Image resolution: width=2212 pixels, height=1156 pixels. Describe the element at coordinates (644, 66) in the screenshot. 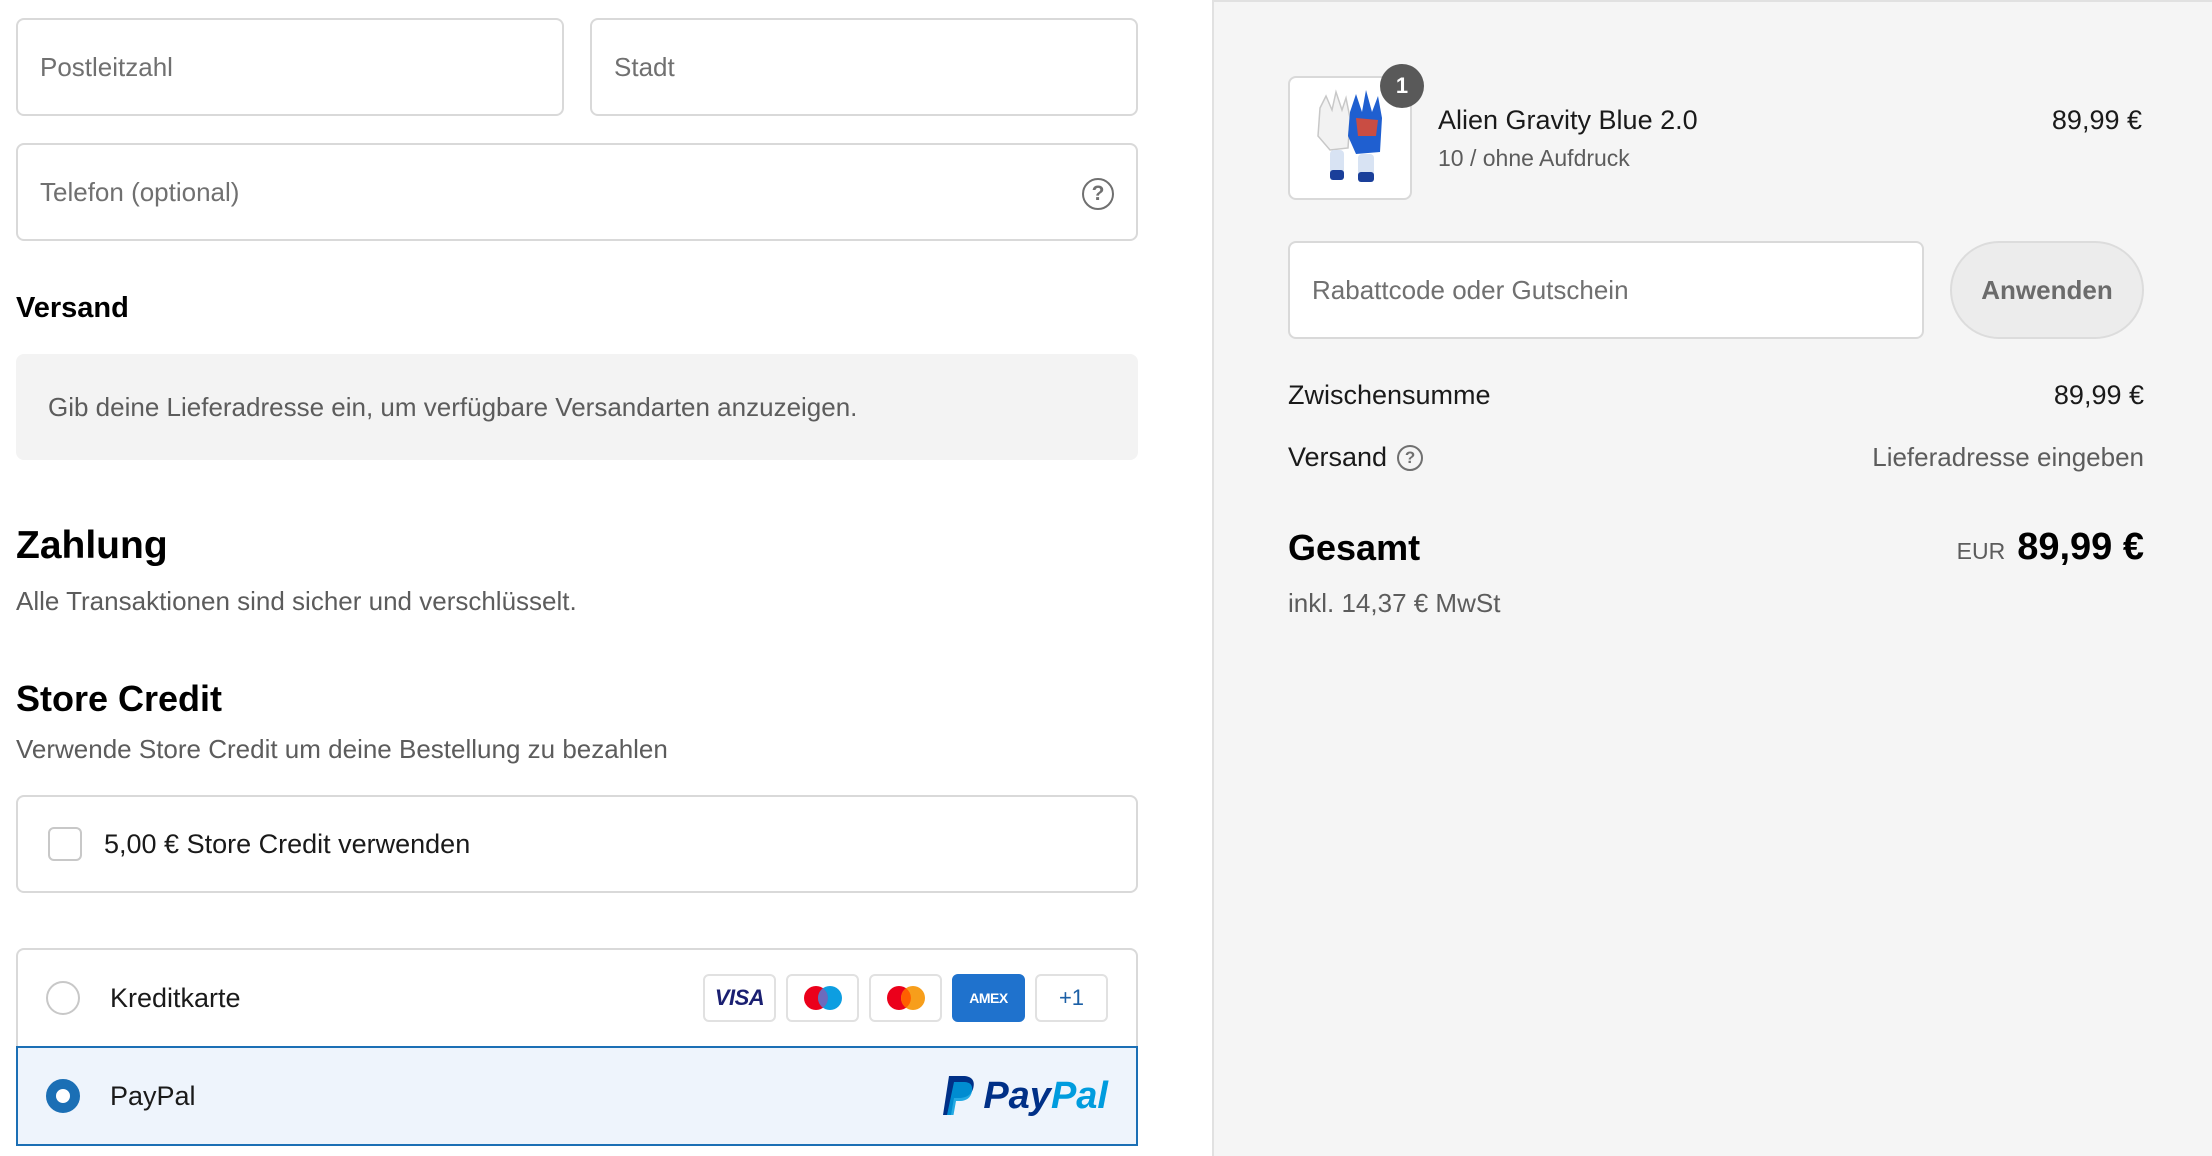

I see `city-placeholder: Stadt` at that location.